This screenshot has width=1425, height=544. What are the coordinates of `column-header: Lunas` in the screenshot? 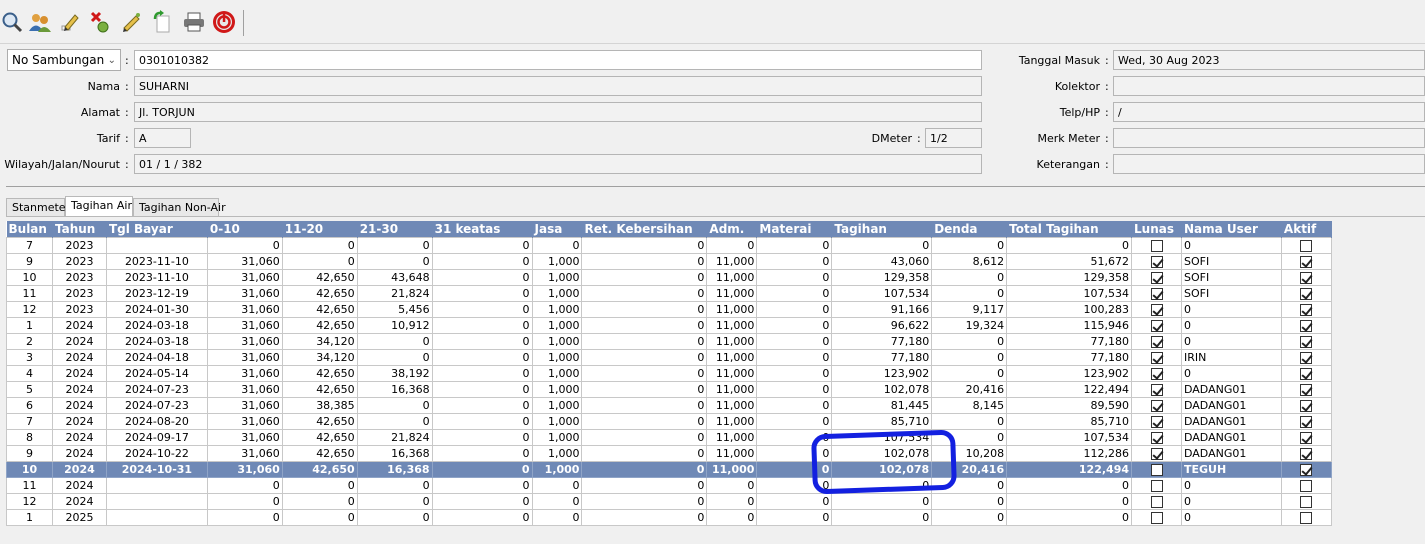 It's located at (1156, 229).